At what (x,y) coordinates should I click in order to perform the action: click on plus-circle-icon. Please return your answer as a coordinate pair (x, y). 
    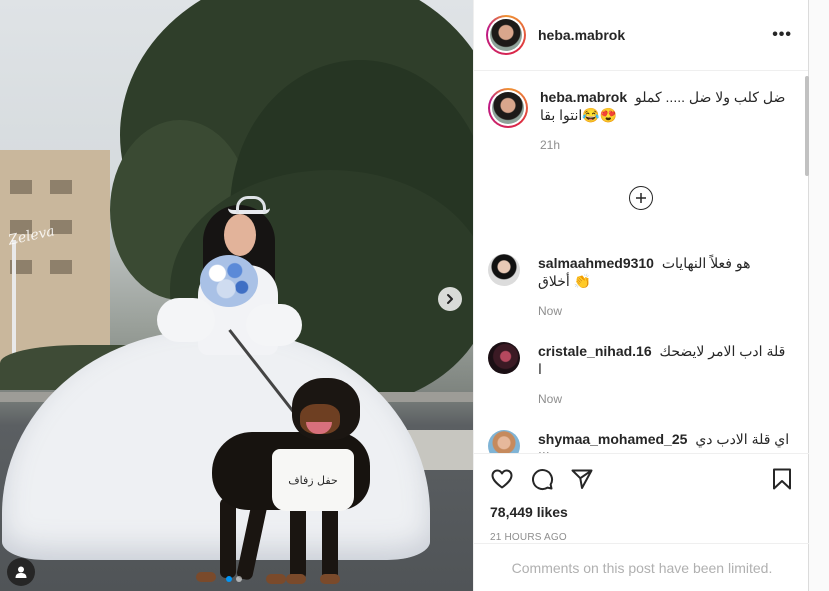
    Looking at the image, I should click on (641, 198).